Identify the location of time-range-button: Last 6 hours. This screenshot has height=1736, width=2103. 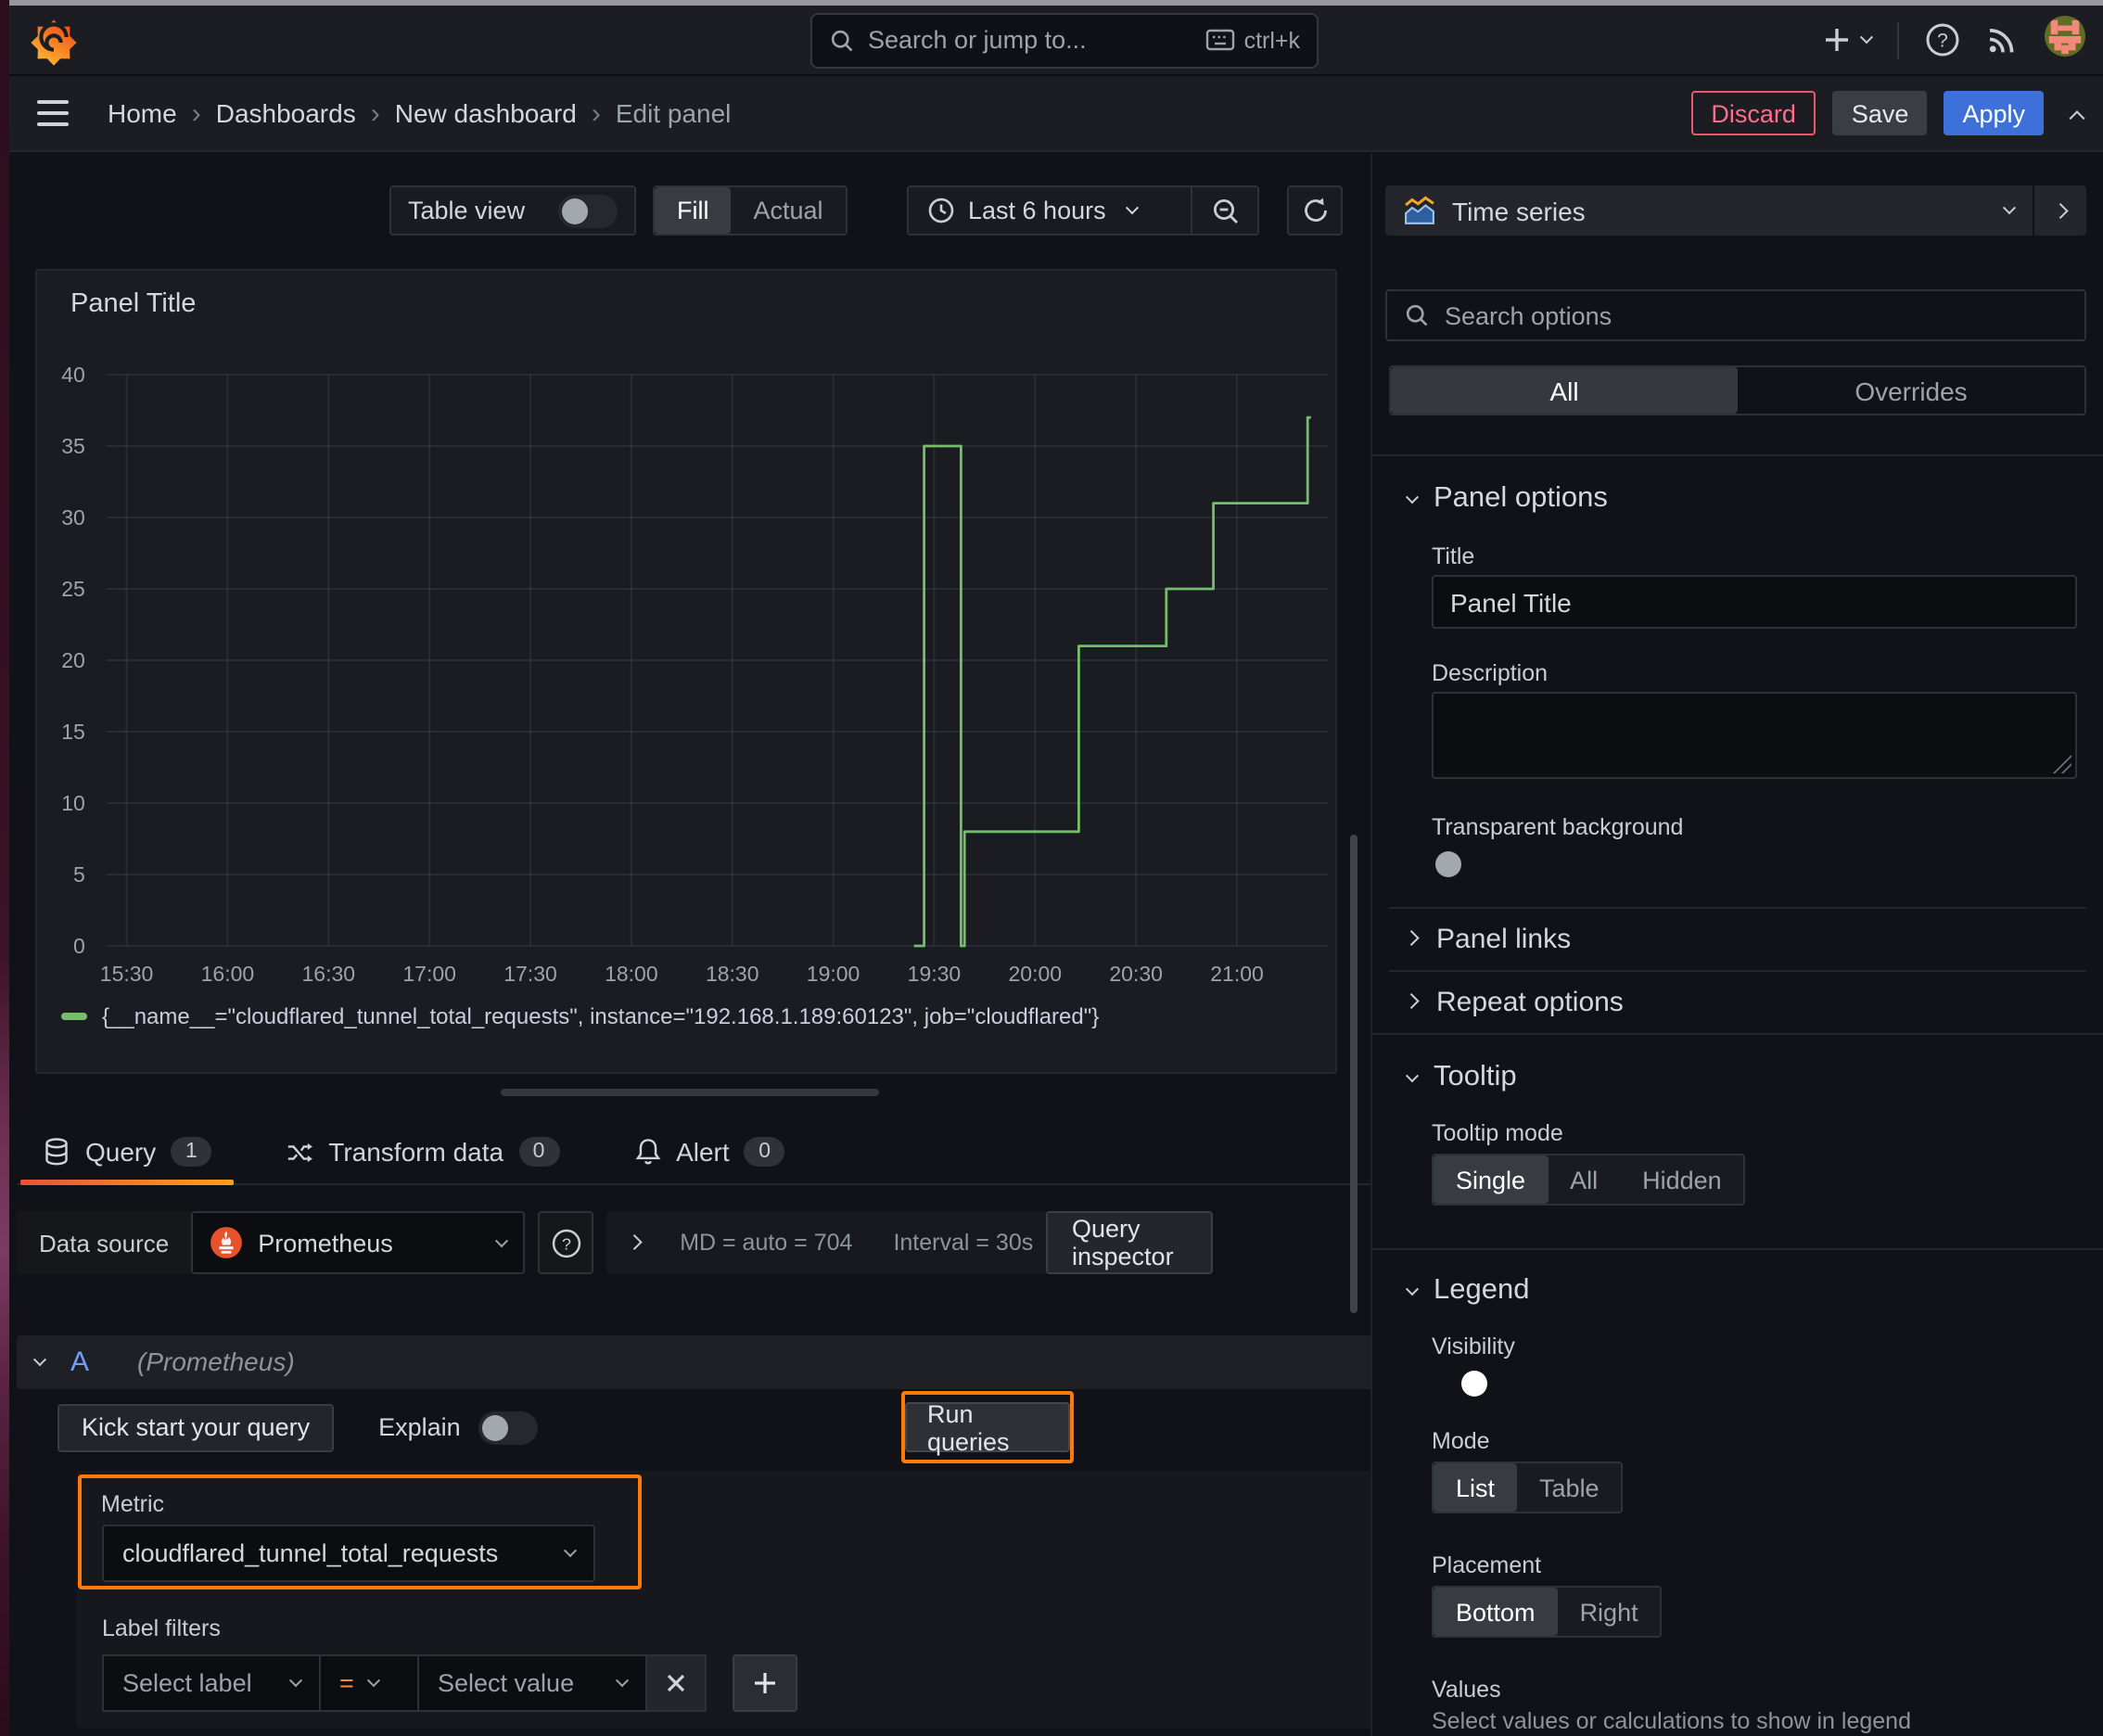
(1050, 210).